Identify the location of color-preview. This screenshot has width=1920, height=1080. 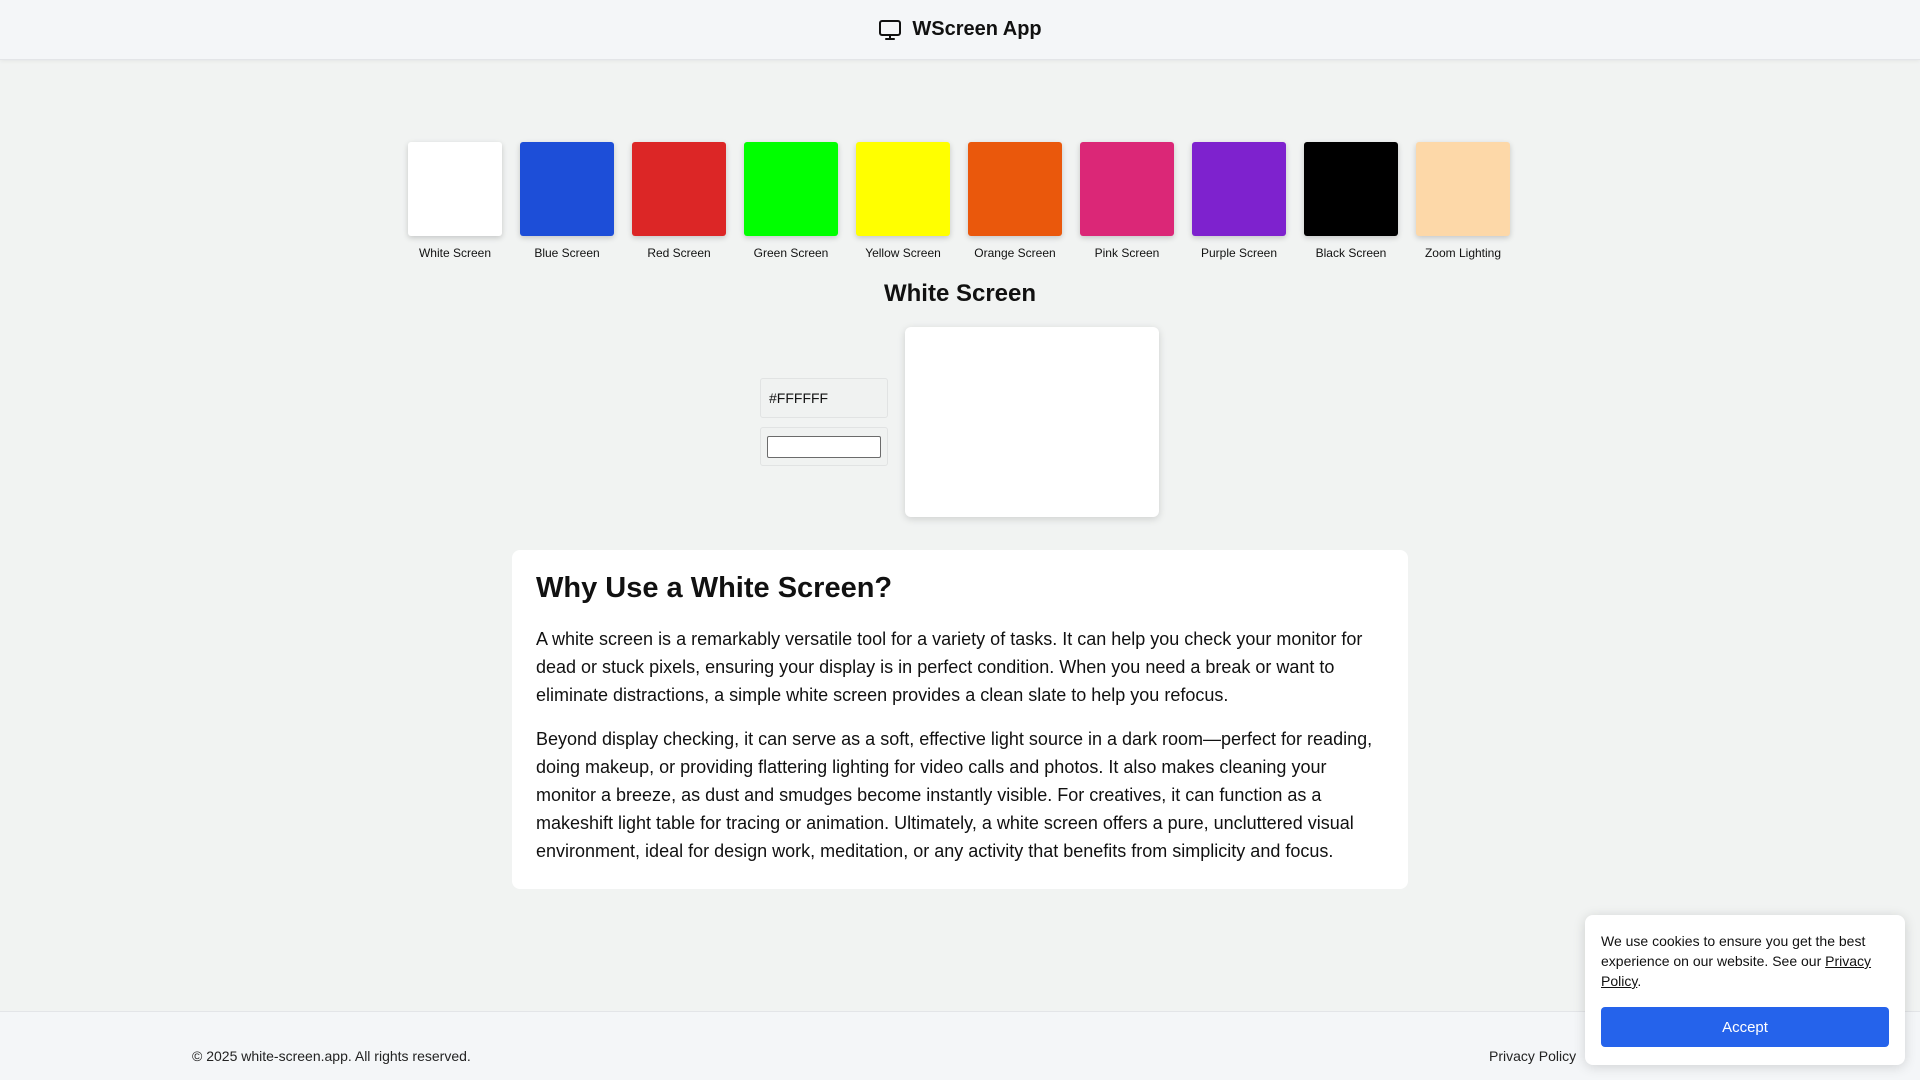
(1032, 422).